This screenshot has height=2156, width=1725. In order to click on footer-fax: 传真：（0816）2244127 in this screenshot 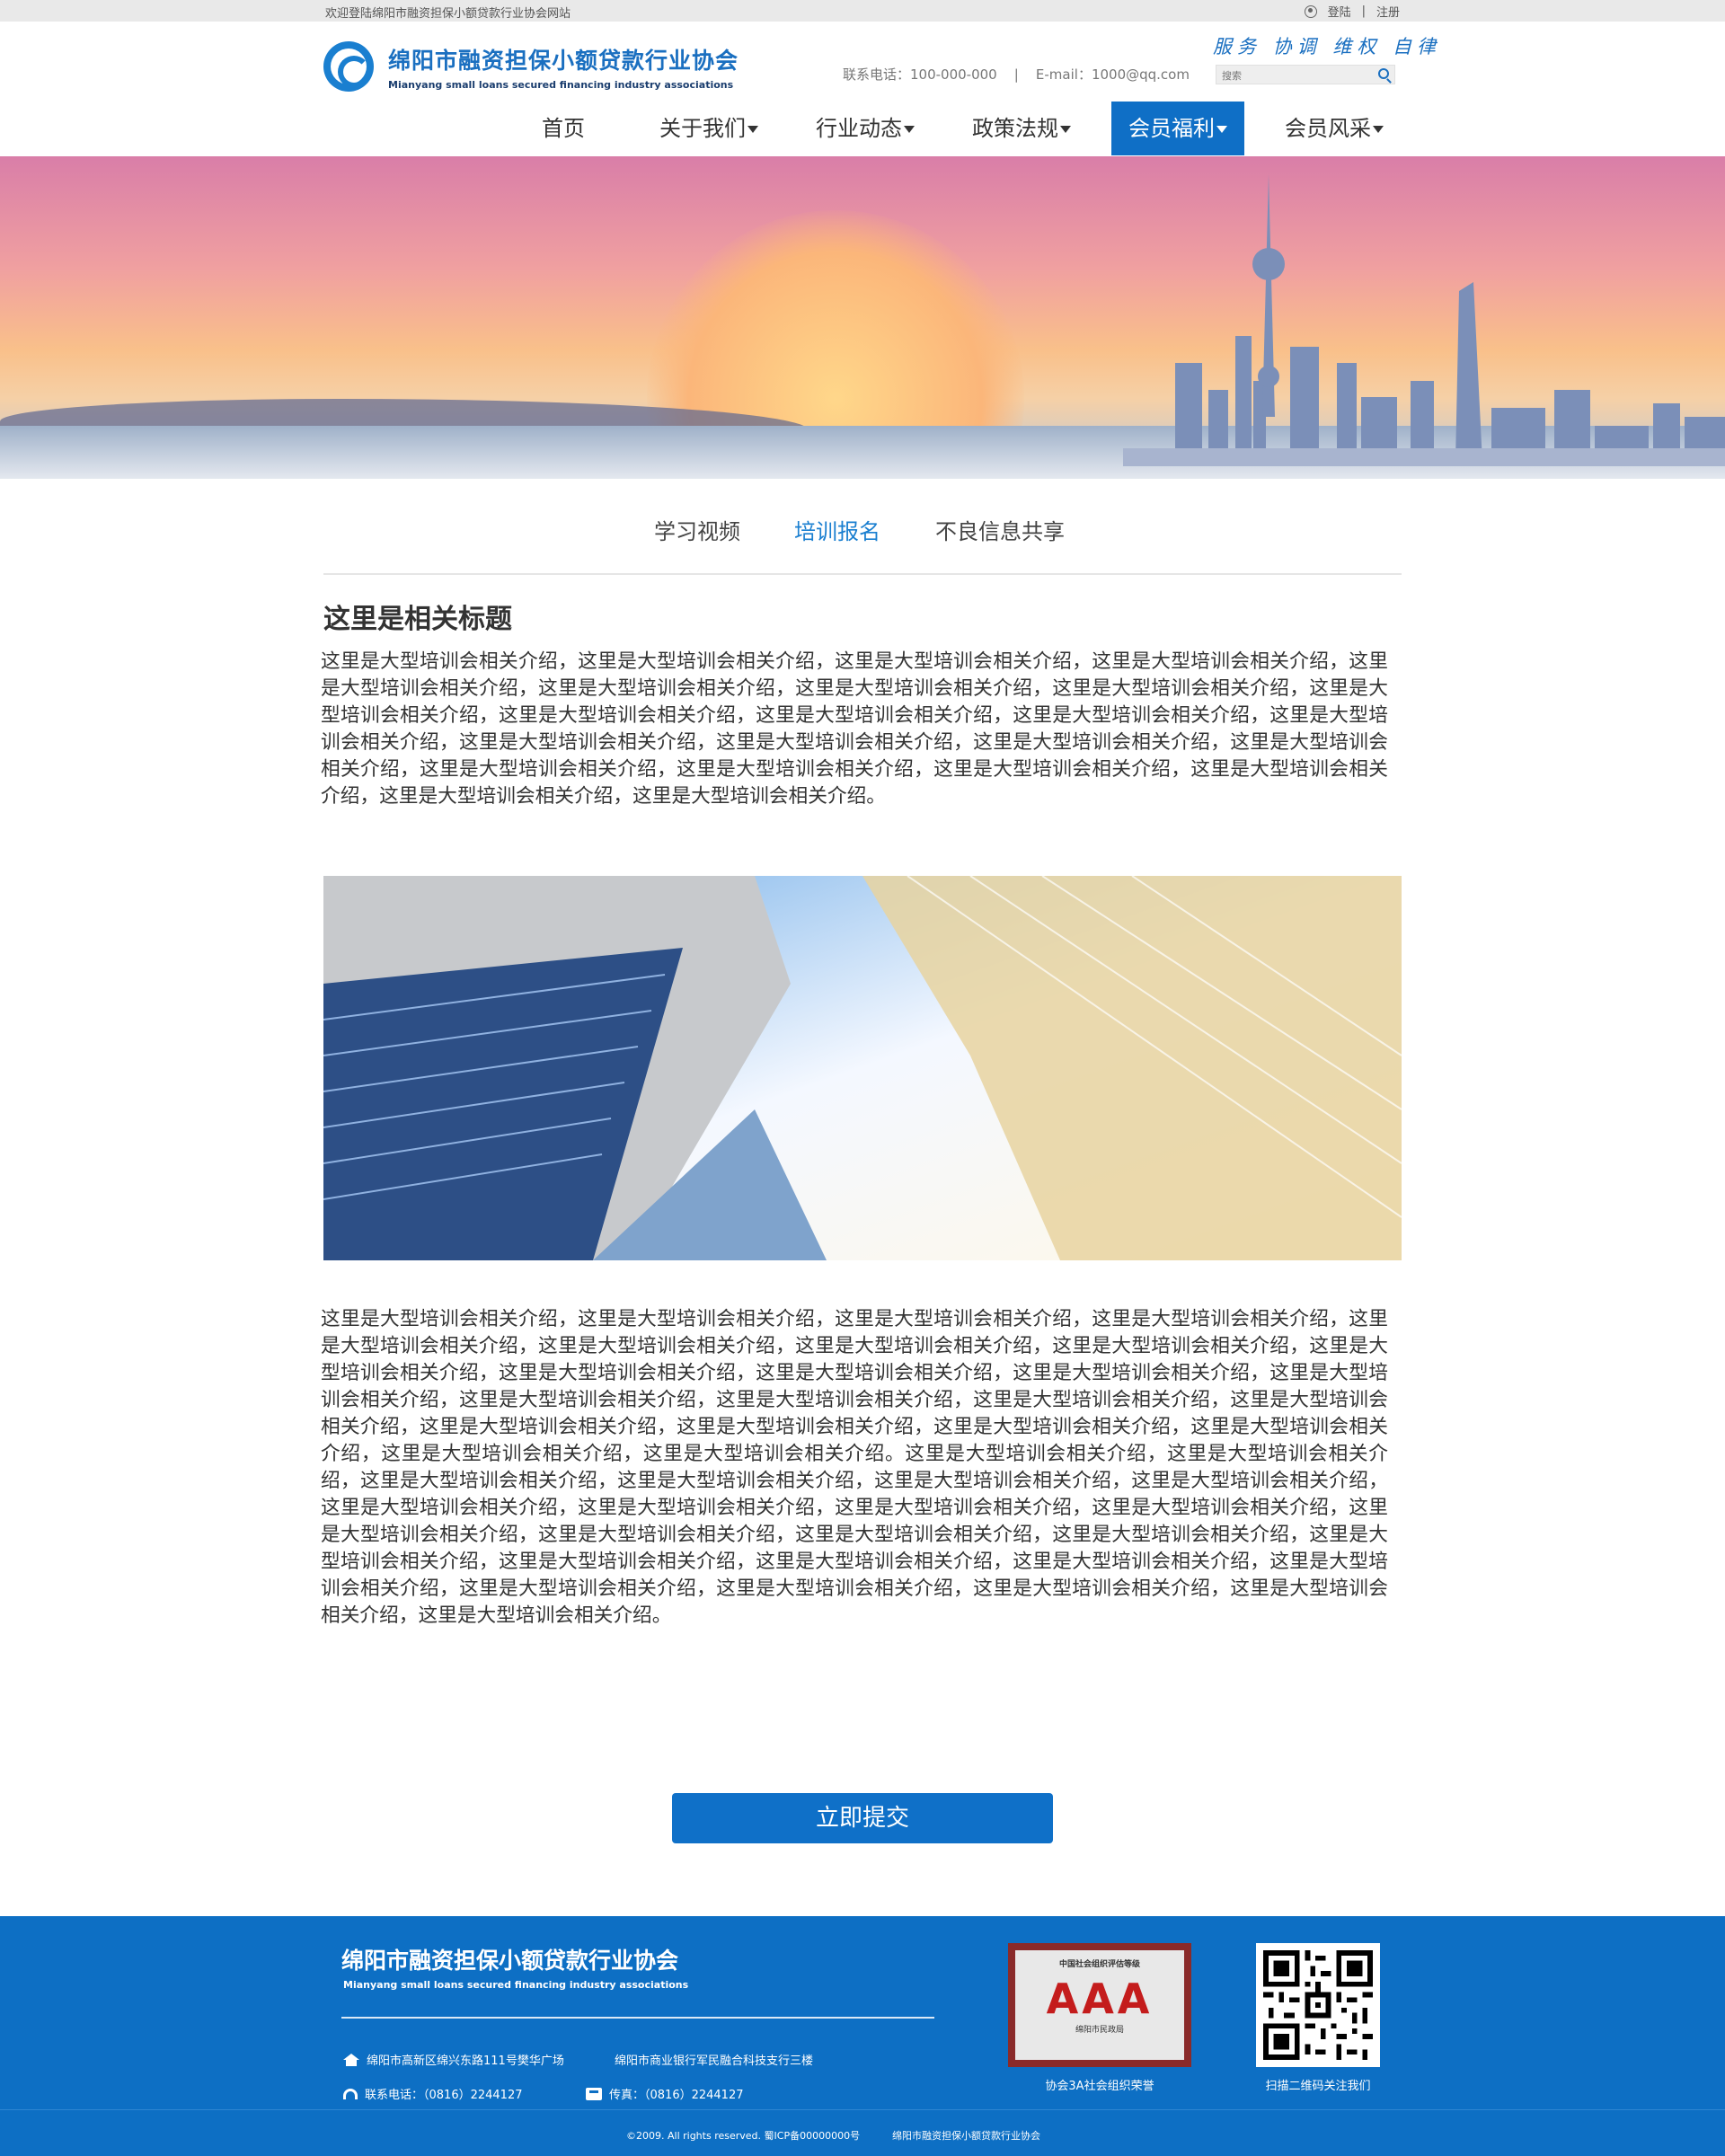, I will do `click(664, 2093)`.